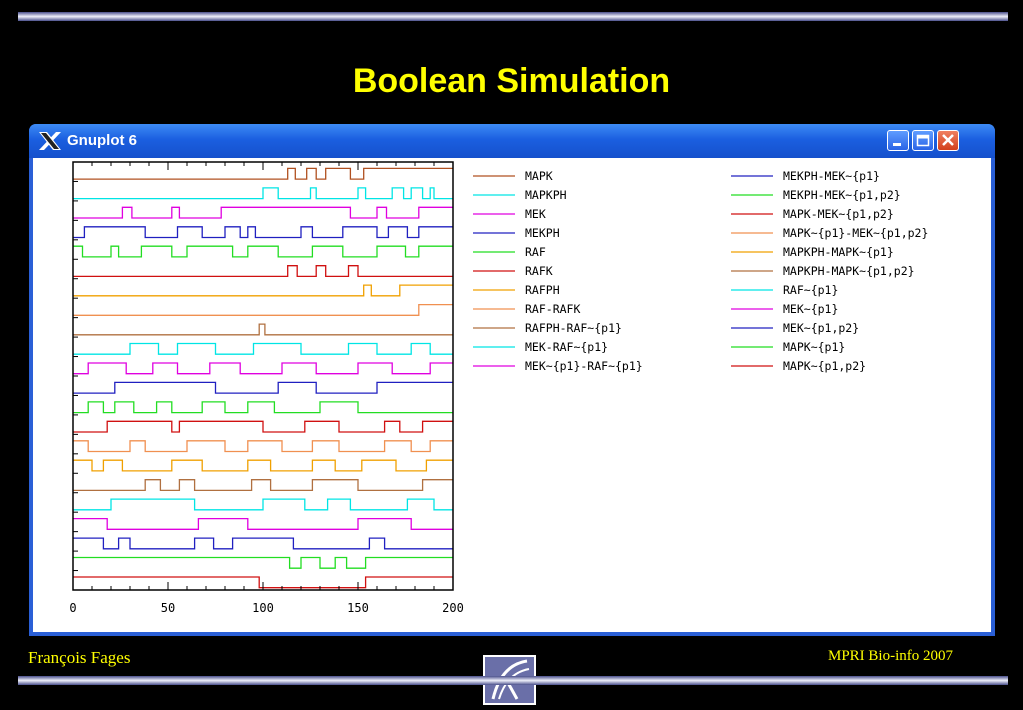 The image size is (1023, 710). I want to click on x-tick-label: 0, so click(72, 608).